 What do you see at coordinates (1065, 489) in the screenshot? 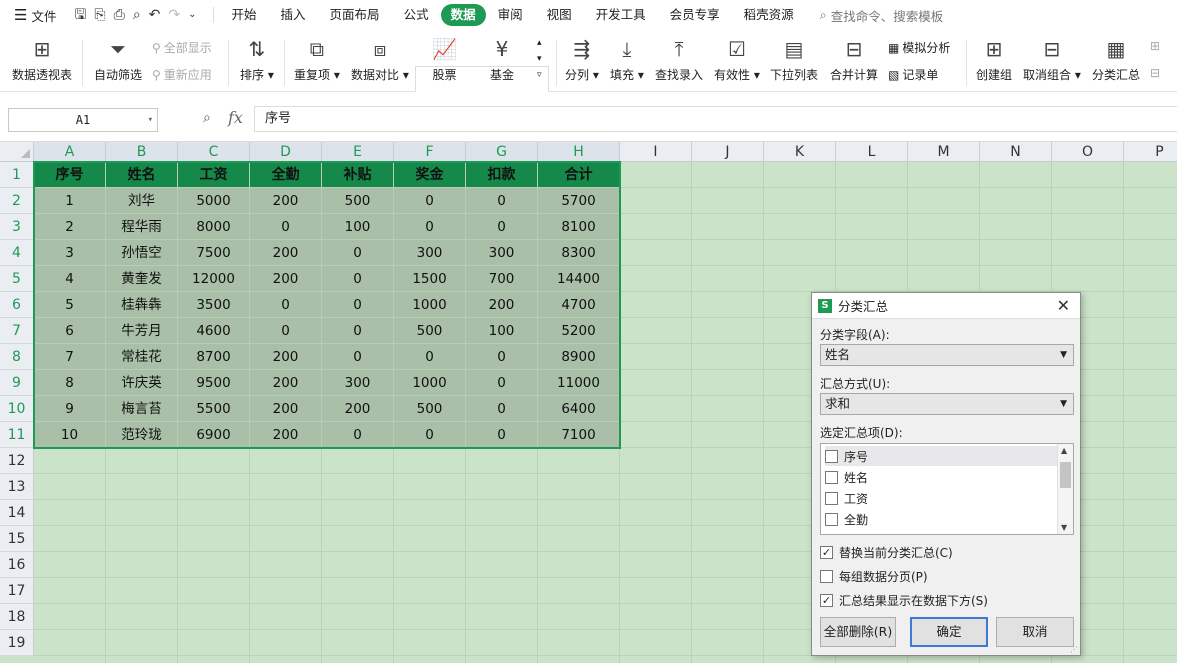
I see `list-scrollbar: ▲ ▼` at bounding box center [1065, 489].